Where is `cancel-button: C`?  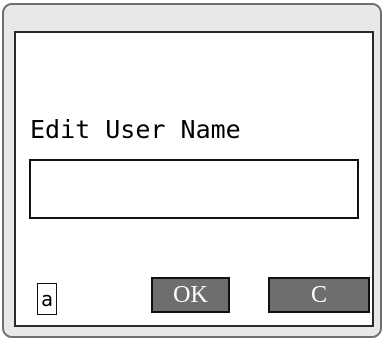 cancel-button: C is located at coordinates (319, 295).